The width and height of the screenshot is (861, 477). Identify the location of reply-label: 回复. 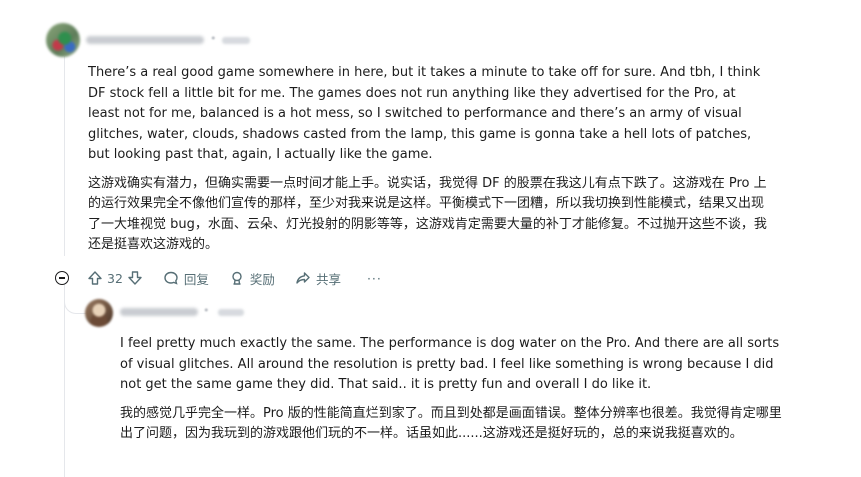
(196, 279).